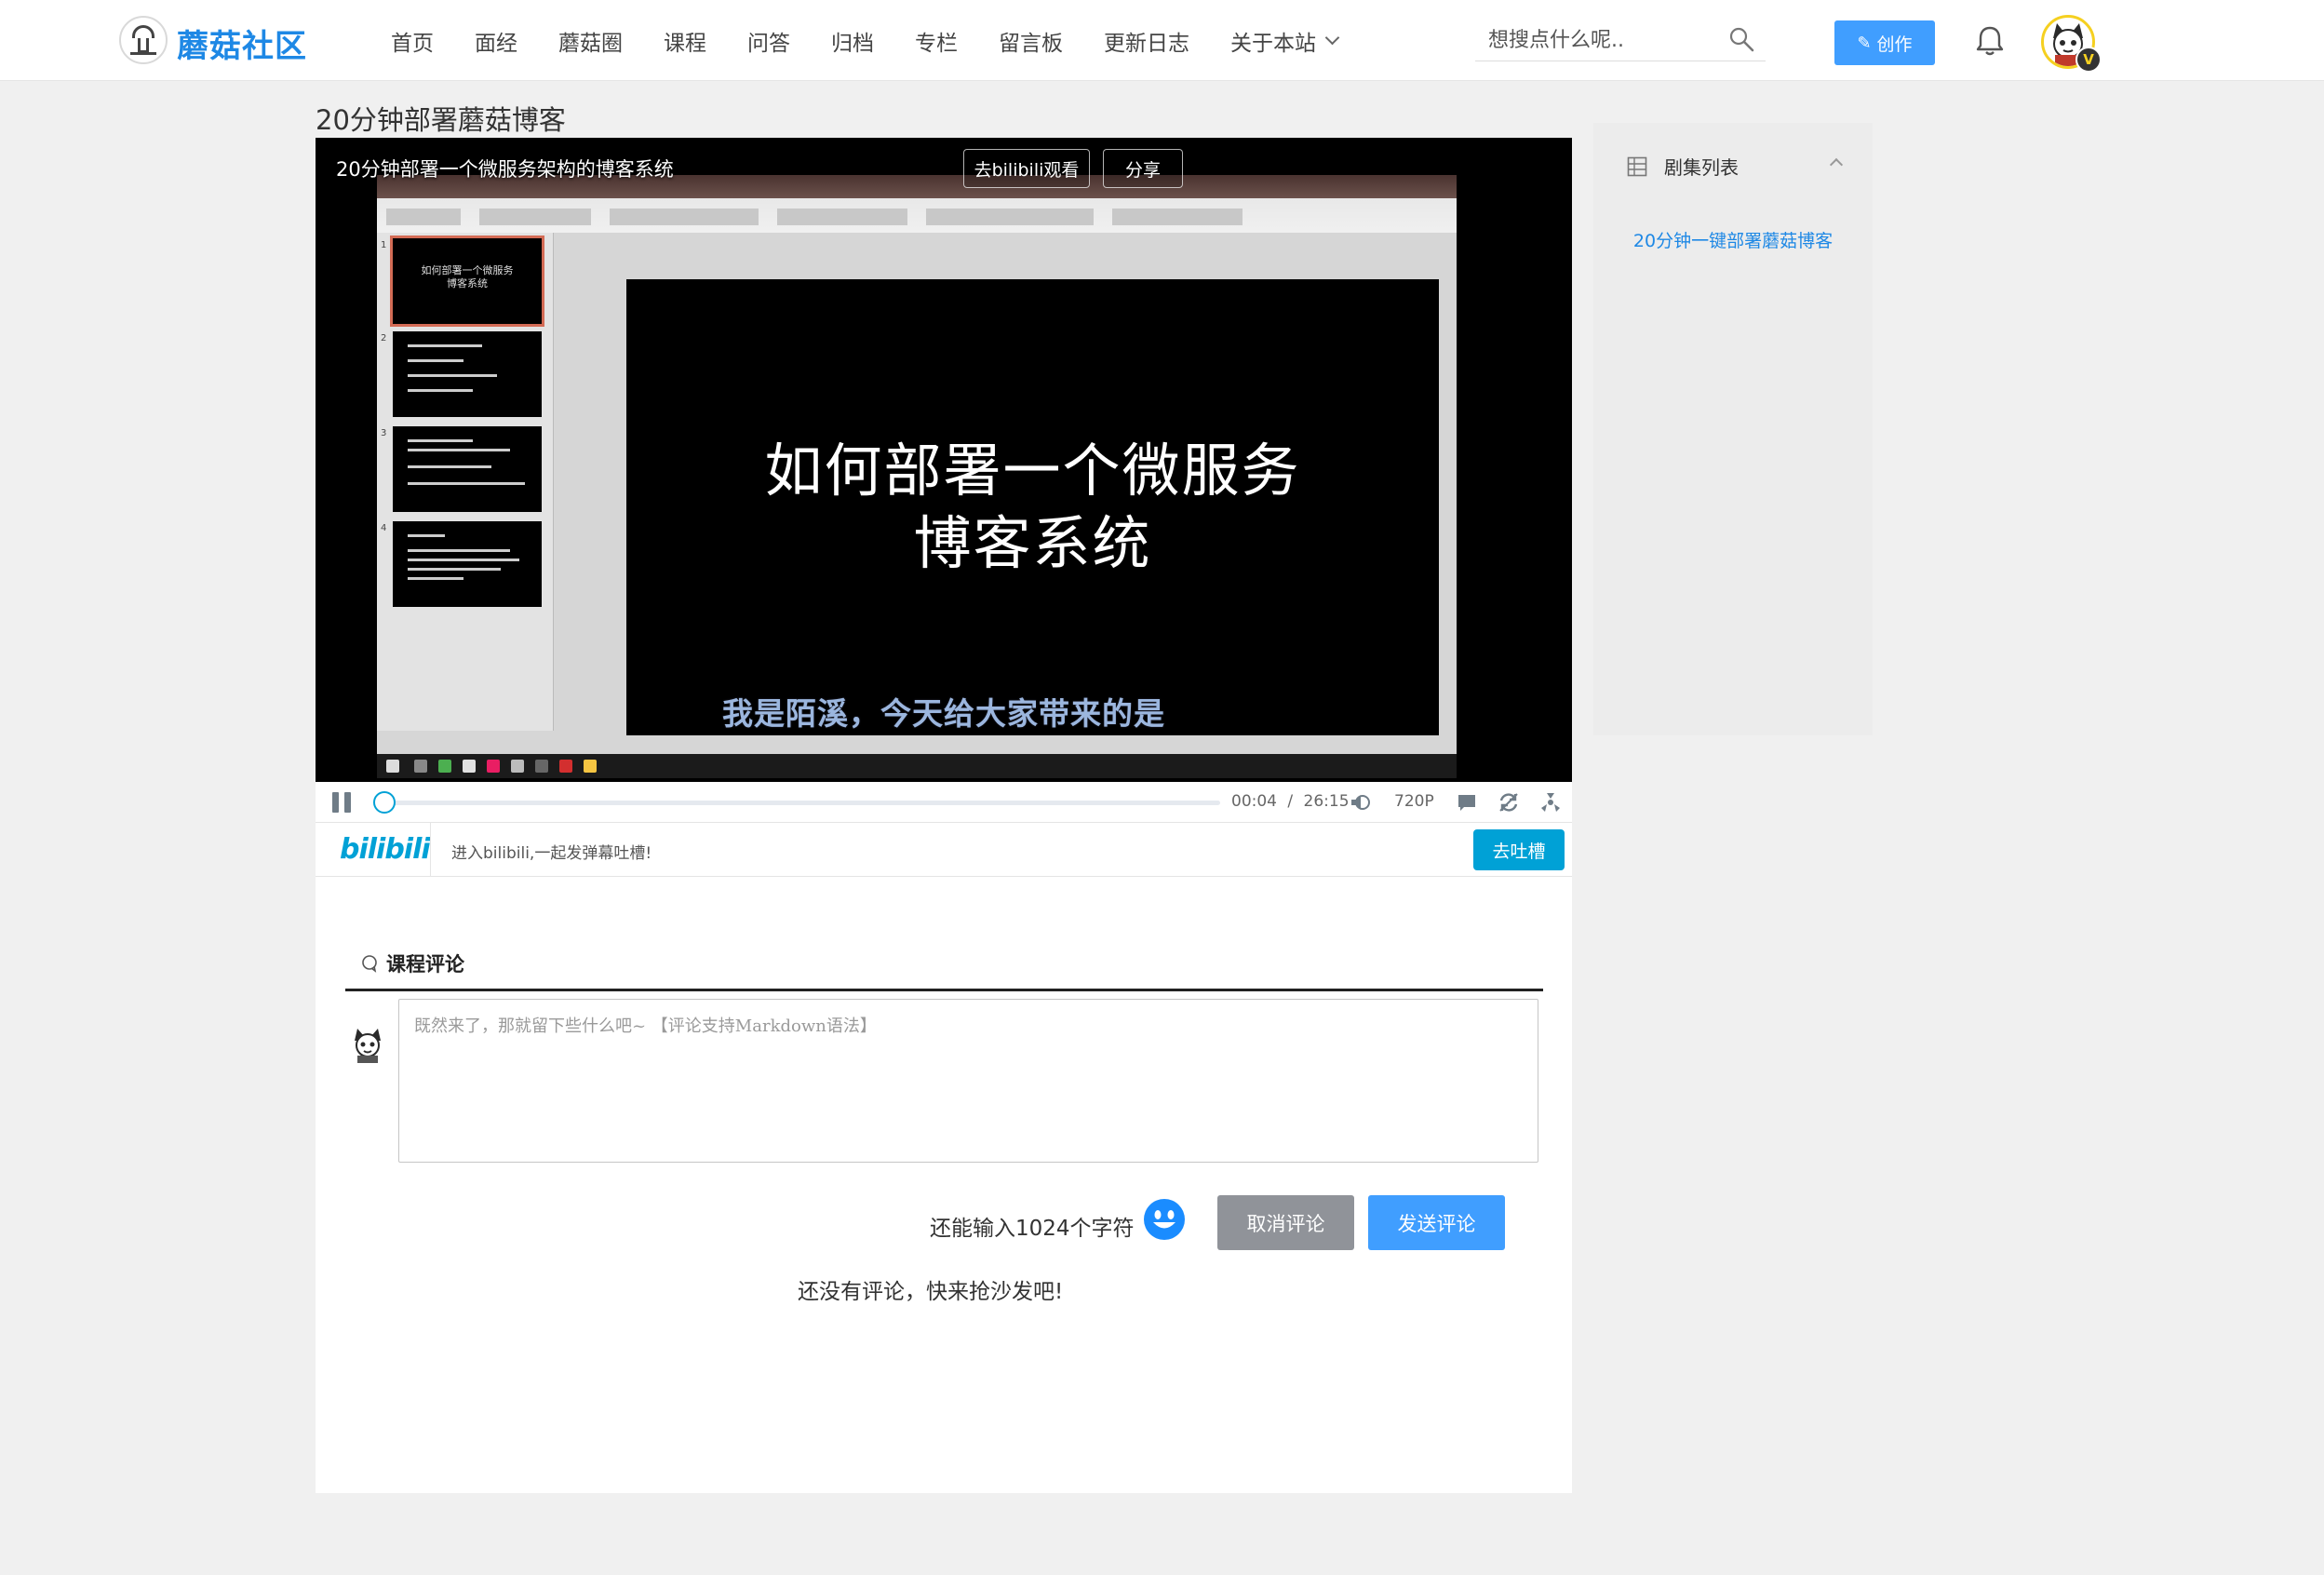  What do you see at coordinates (1519, 849) in the screenshot?
I see `send-danmaku-button: 去吐槽` at bounding box center [1519, 849].